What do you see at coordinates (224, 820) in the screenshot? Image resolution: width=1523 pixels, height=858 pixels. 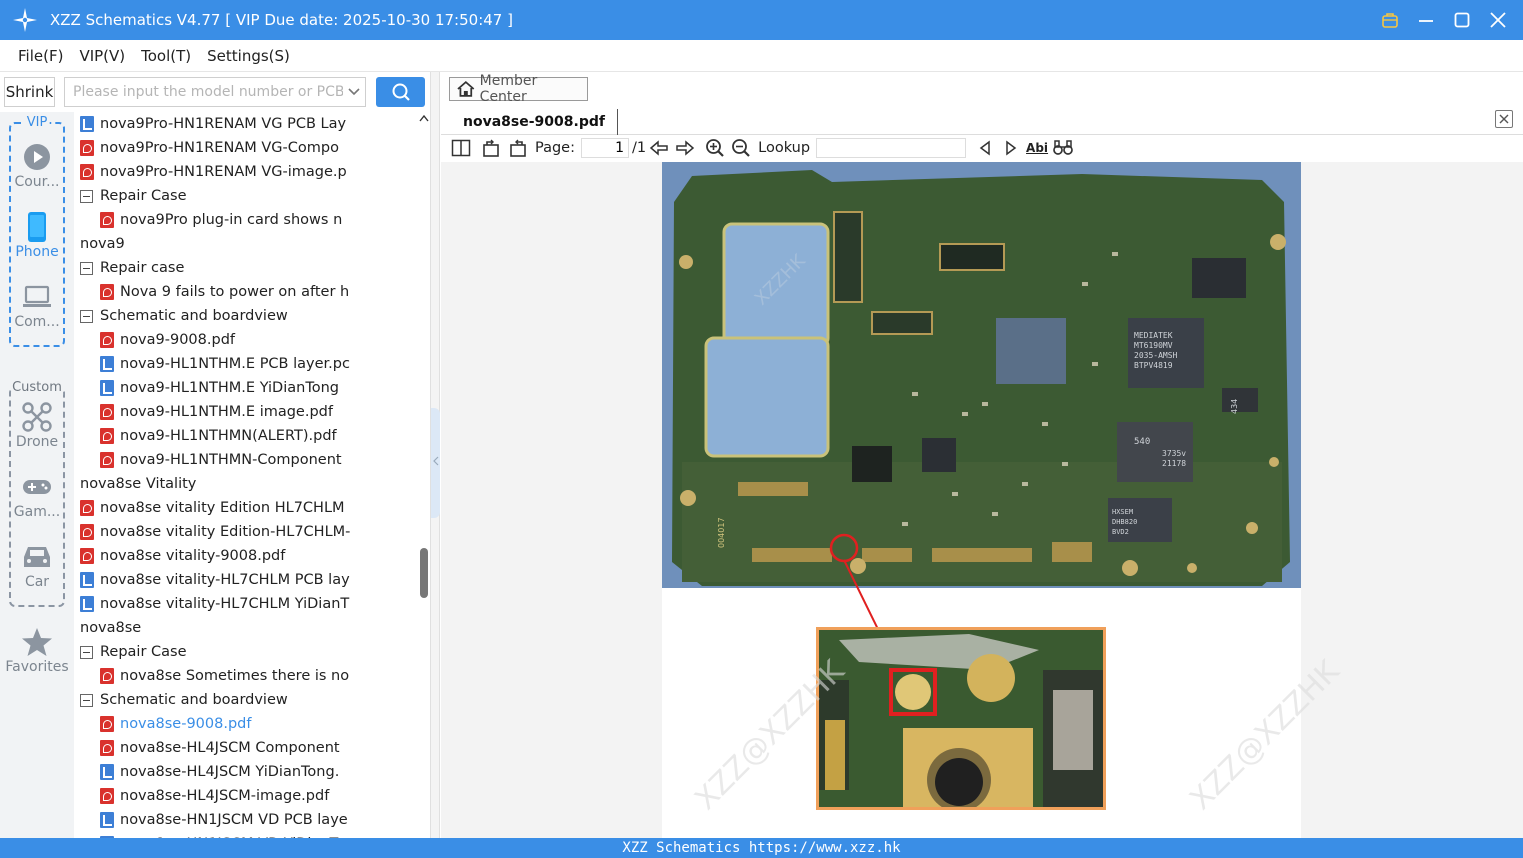 I see `tree-file: nova8se-HN1JSCM VD PCB laye` at bounding box center [224, 820].